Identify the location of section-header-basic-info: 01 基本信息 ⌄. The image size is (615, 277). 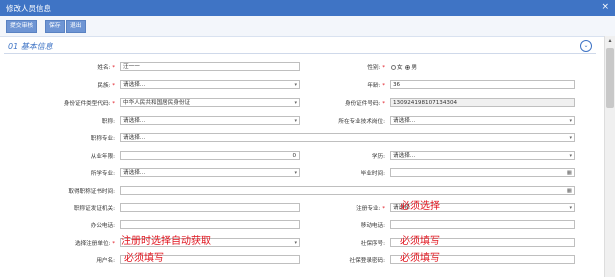
(300, 46).